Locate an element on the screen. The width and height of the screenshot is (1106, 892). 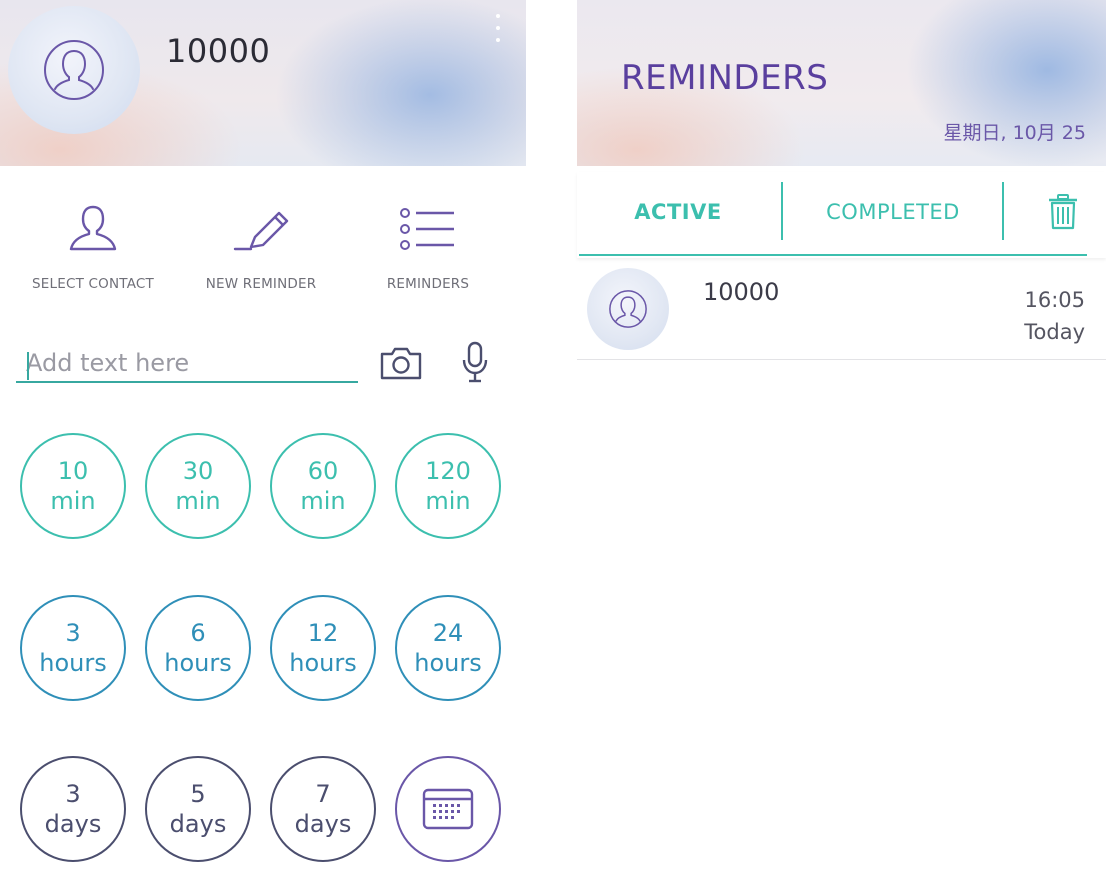
pencil-icon is located at coordinates (261, 231).